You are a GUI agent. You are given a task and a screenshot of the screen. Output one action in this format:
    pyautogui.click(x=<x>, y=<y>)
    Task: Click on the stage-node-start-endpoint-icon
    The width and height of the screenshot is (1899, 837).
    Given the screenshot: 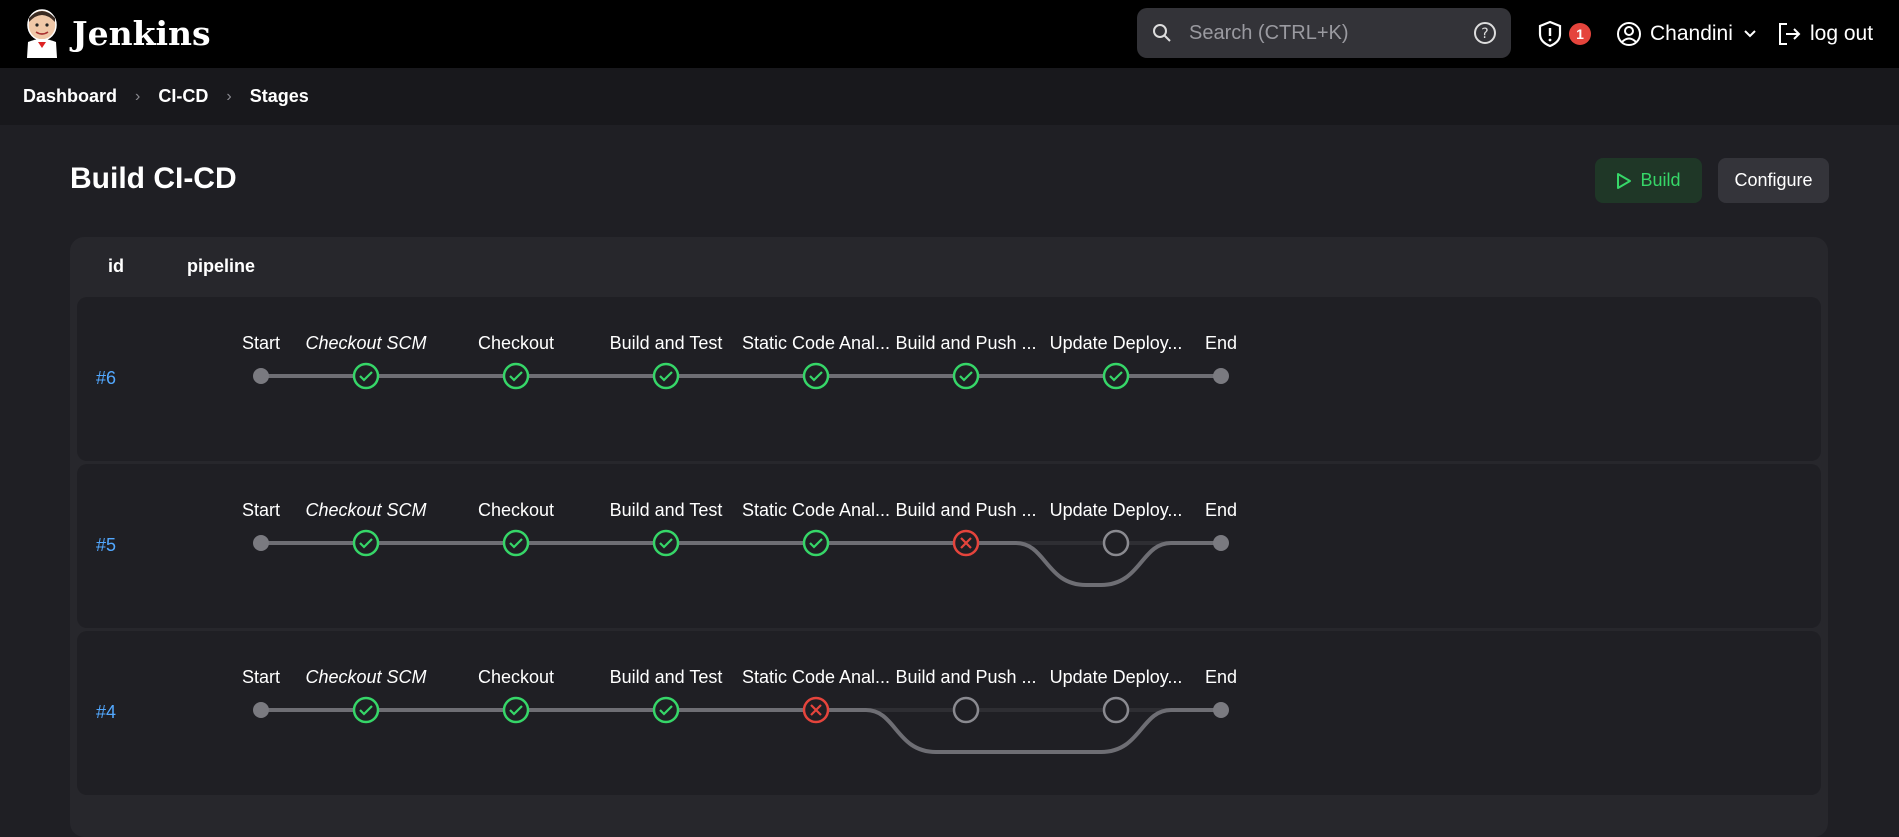 What is the action you would take?
    pyautogui.click(x=261, y=710)
    